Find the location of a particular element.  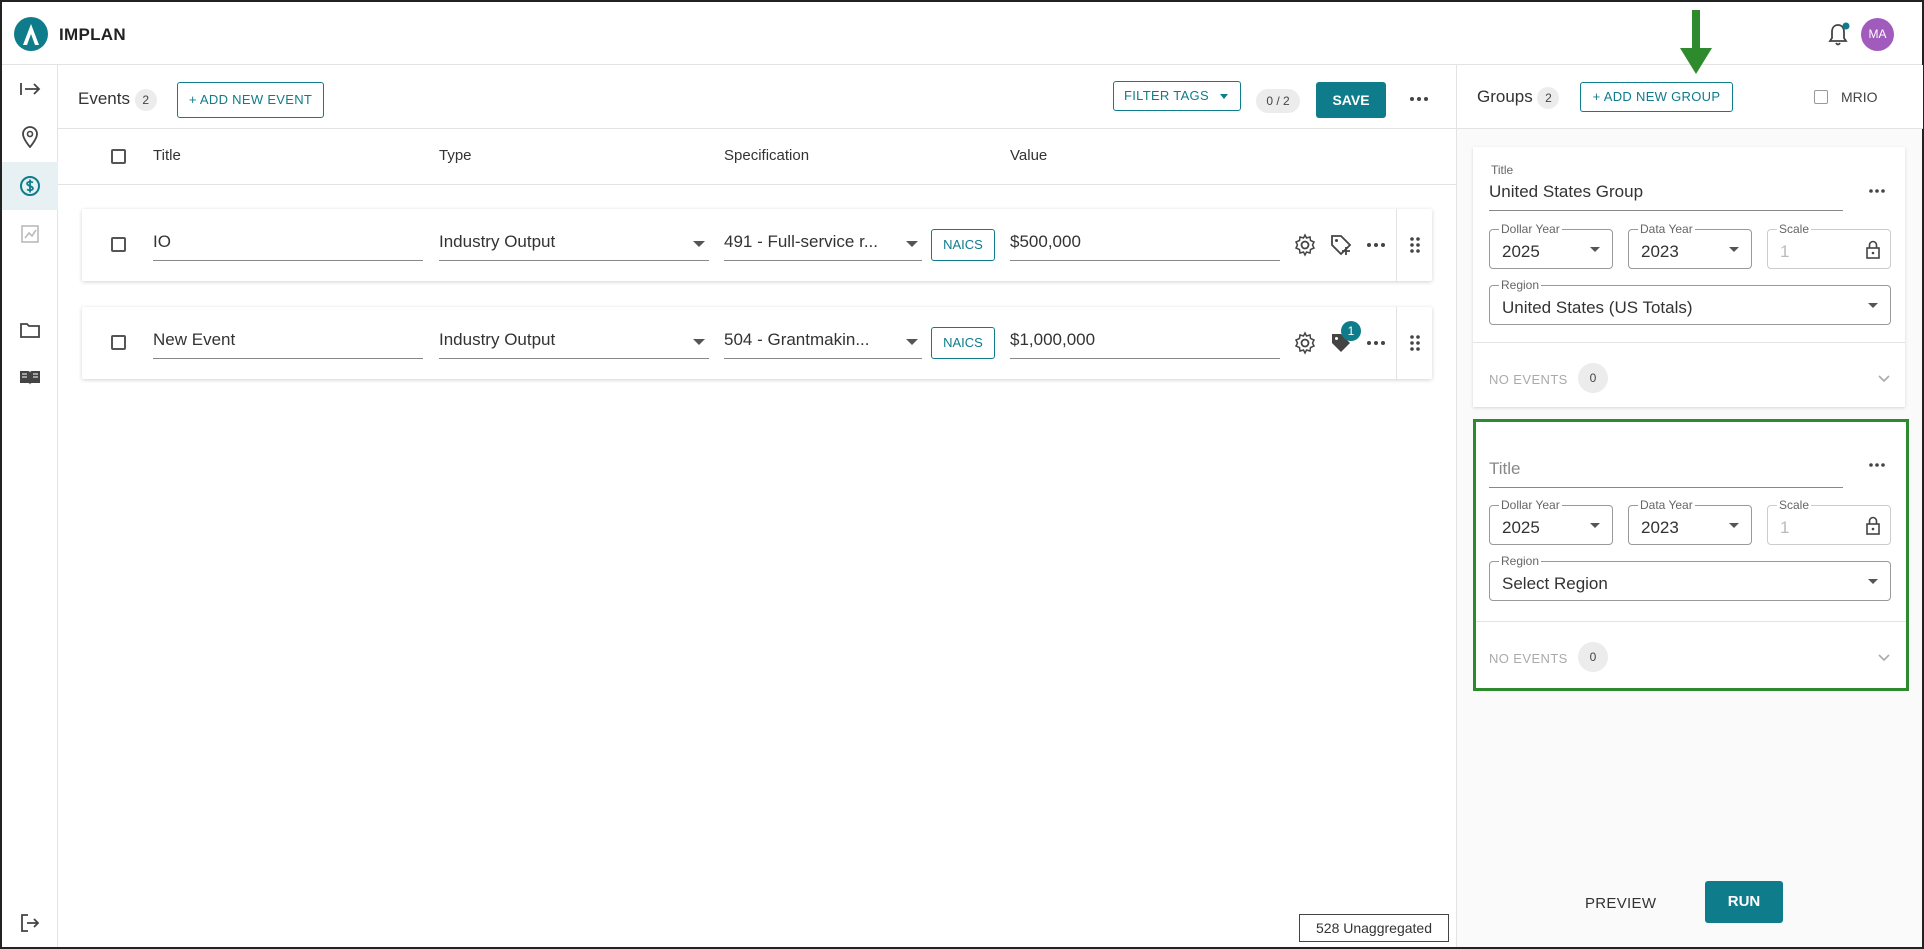

rail-location is located at coordinates (30, 137).